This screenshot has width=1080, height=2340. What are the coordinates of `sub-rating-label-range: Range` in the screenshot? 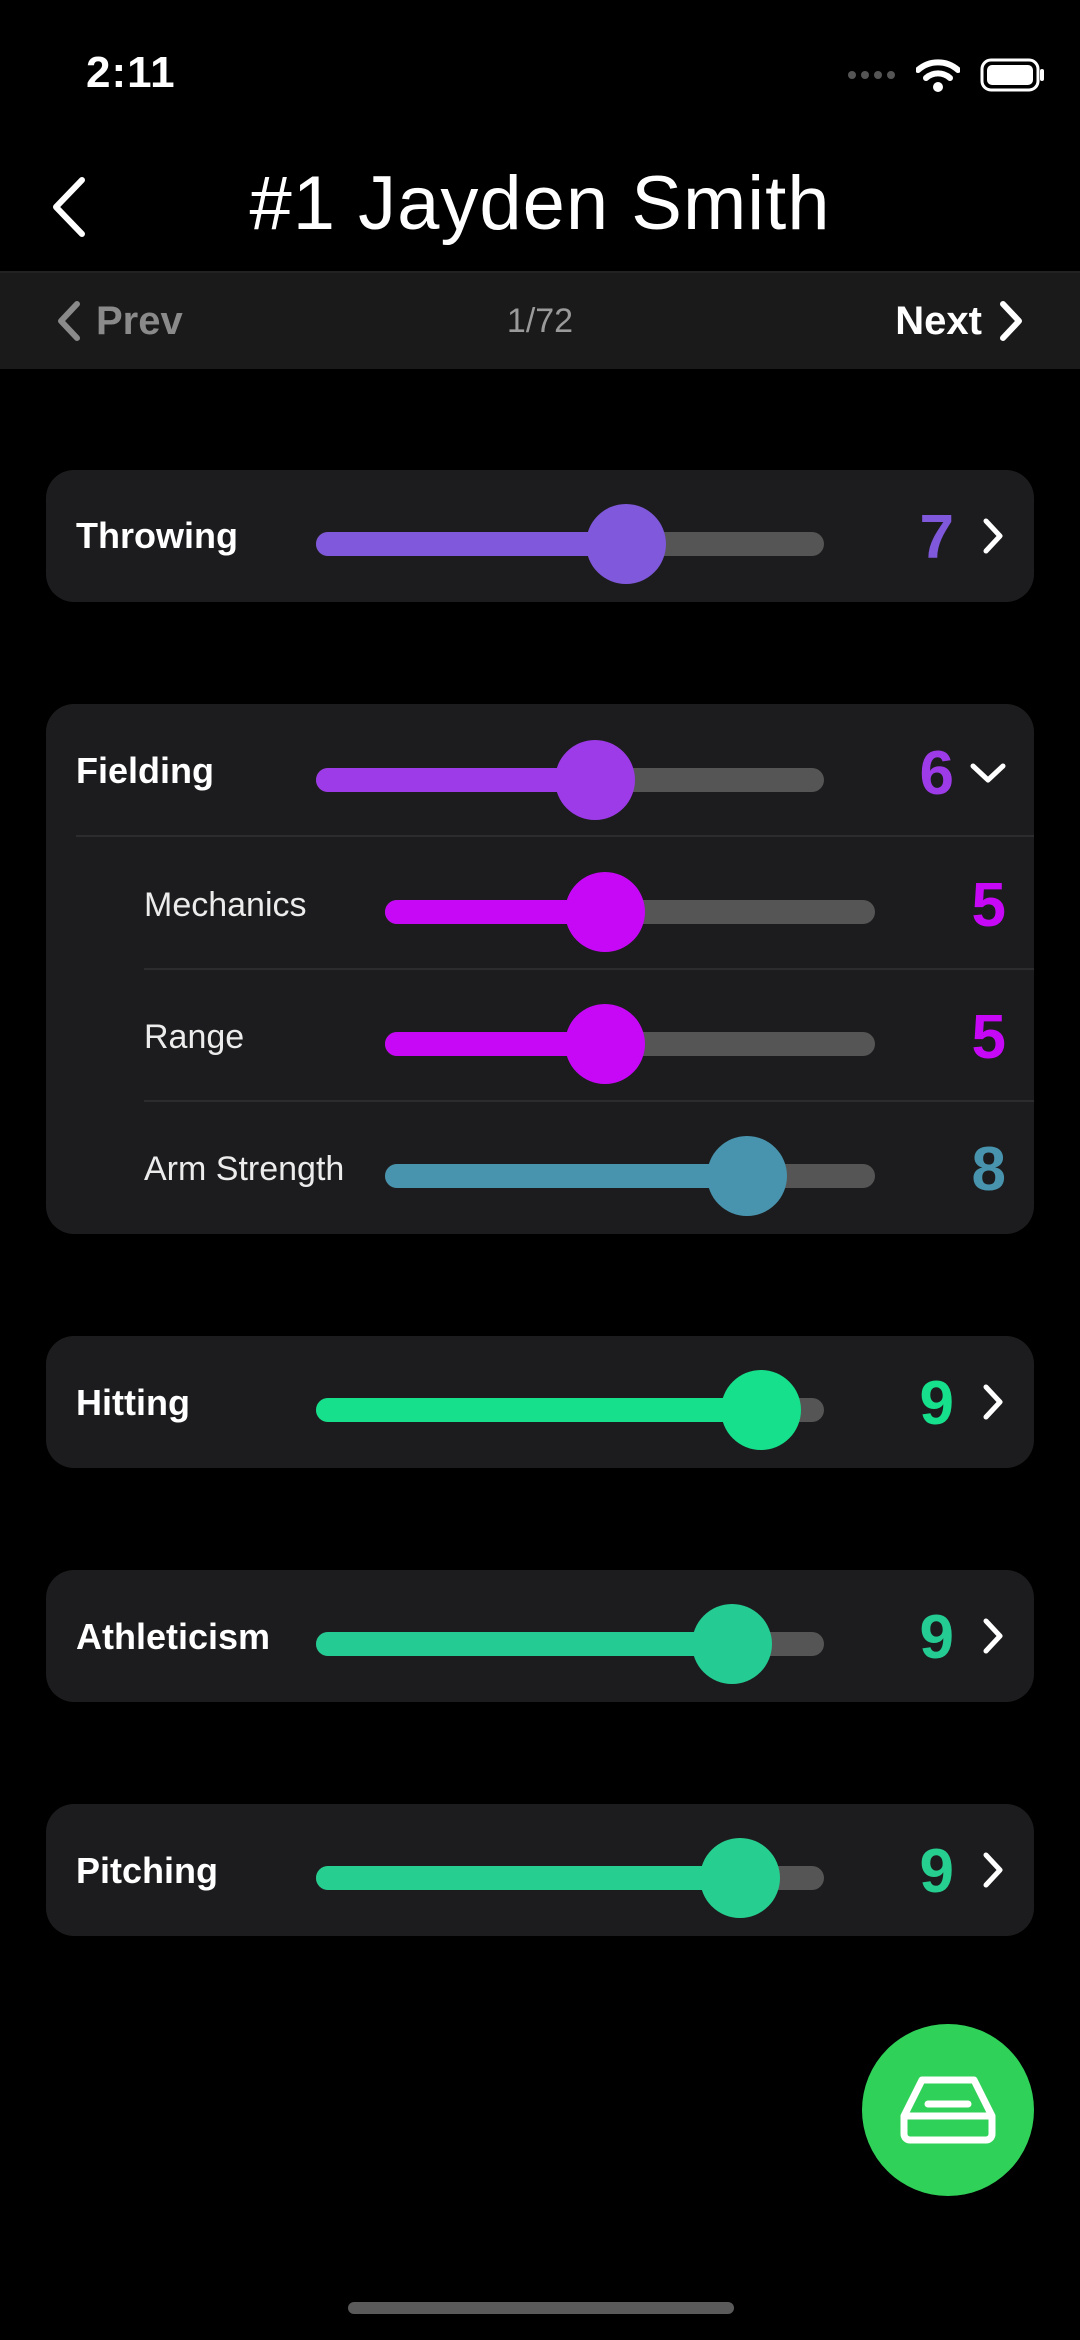 It's located at (194, 1037).